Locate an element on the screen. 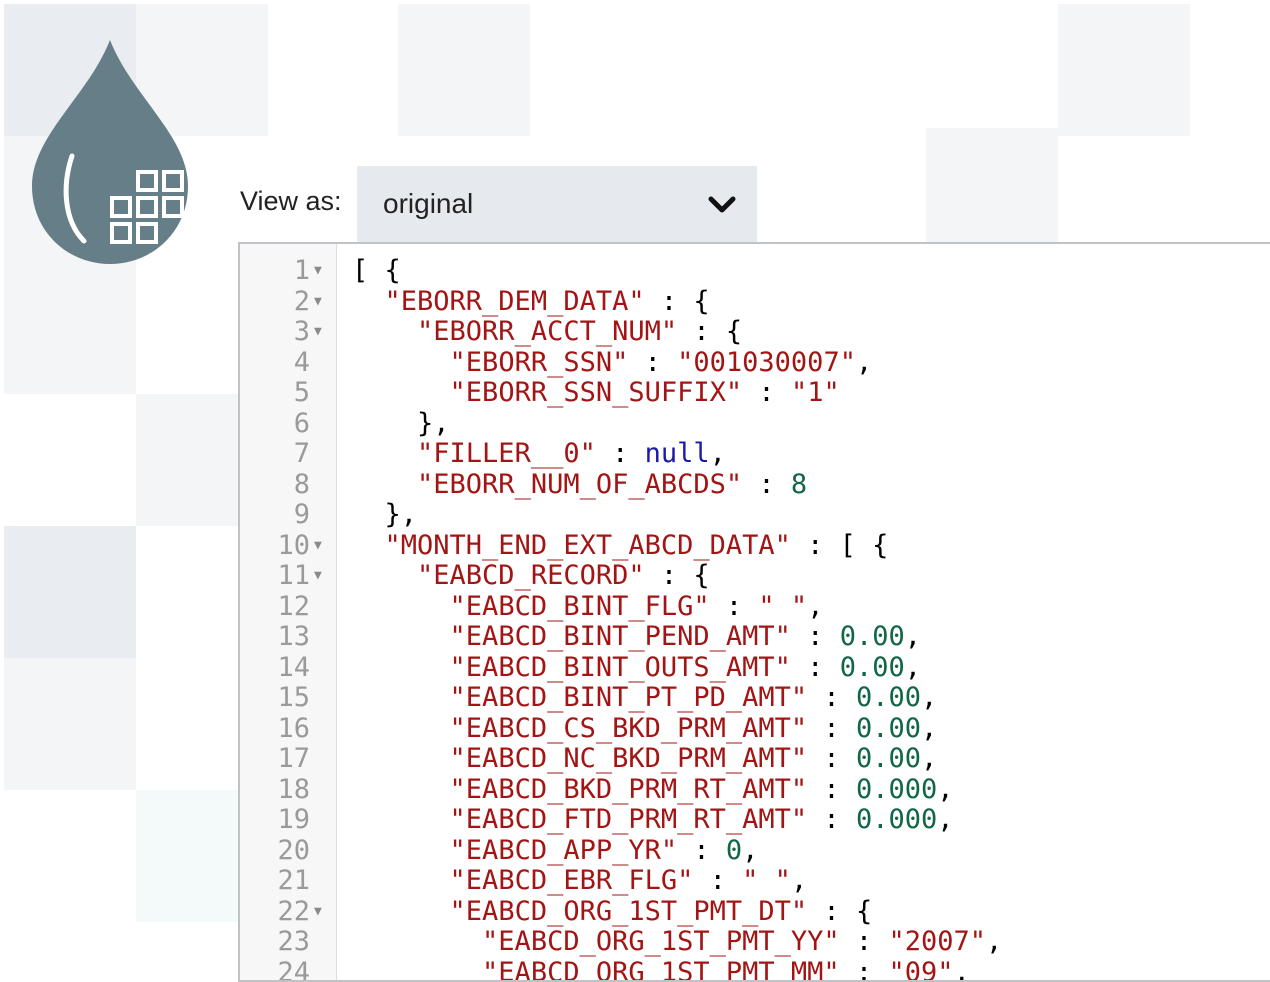 The image size is (1270, 982). line-number: 4 is located at coordinates (275, 363).